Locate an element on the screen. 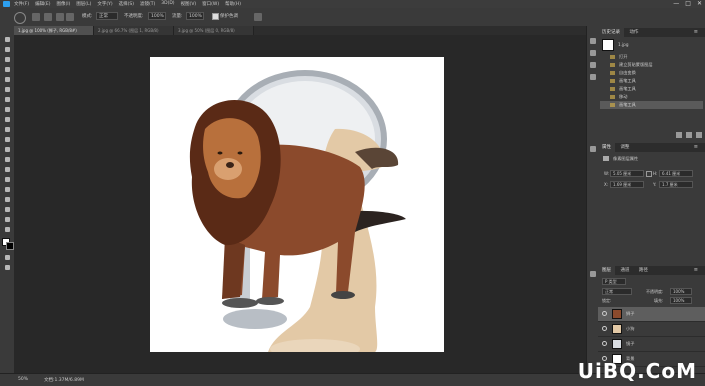  y-field: 1.7 厘米 is located at coordinates (676, 184).